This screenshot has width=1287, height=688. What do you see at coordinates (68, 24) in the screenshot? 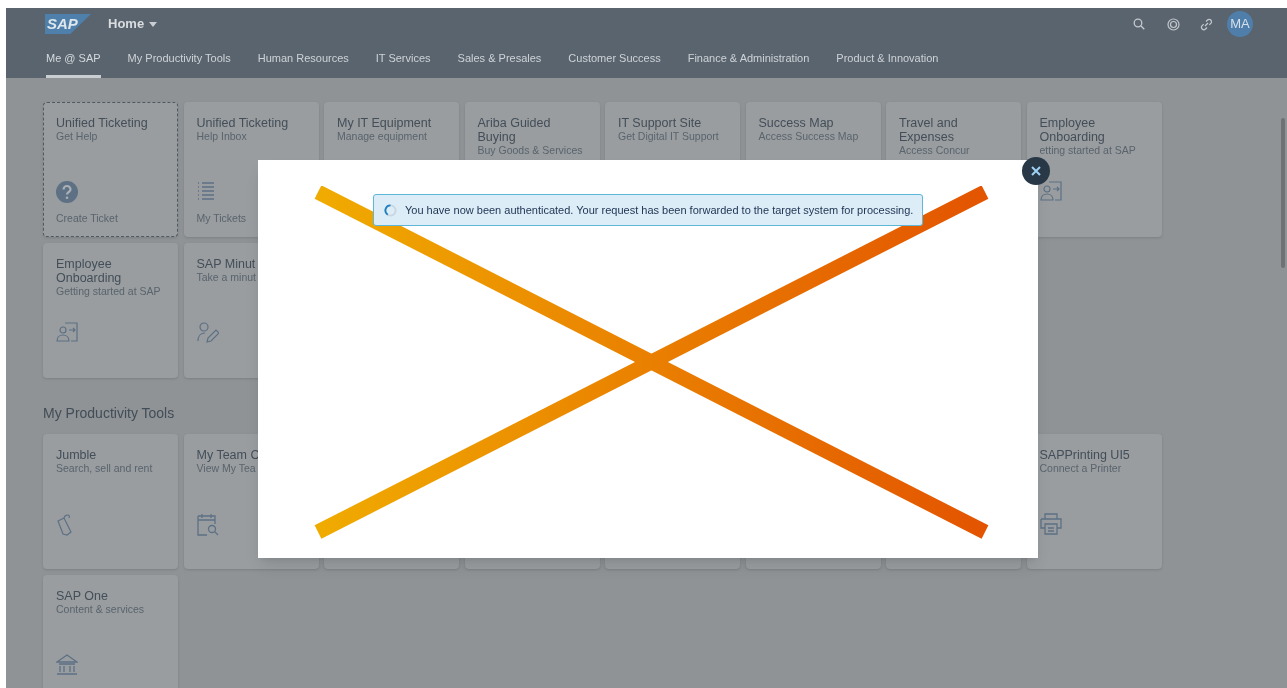
I see `logo: SAP` at bounding box center [68, 24].